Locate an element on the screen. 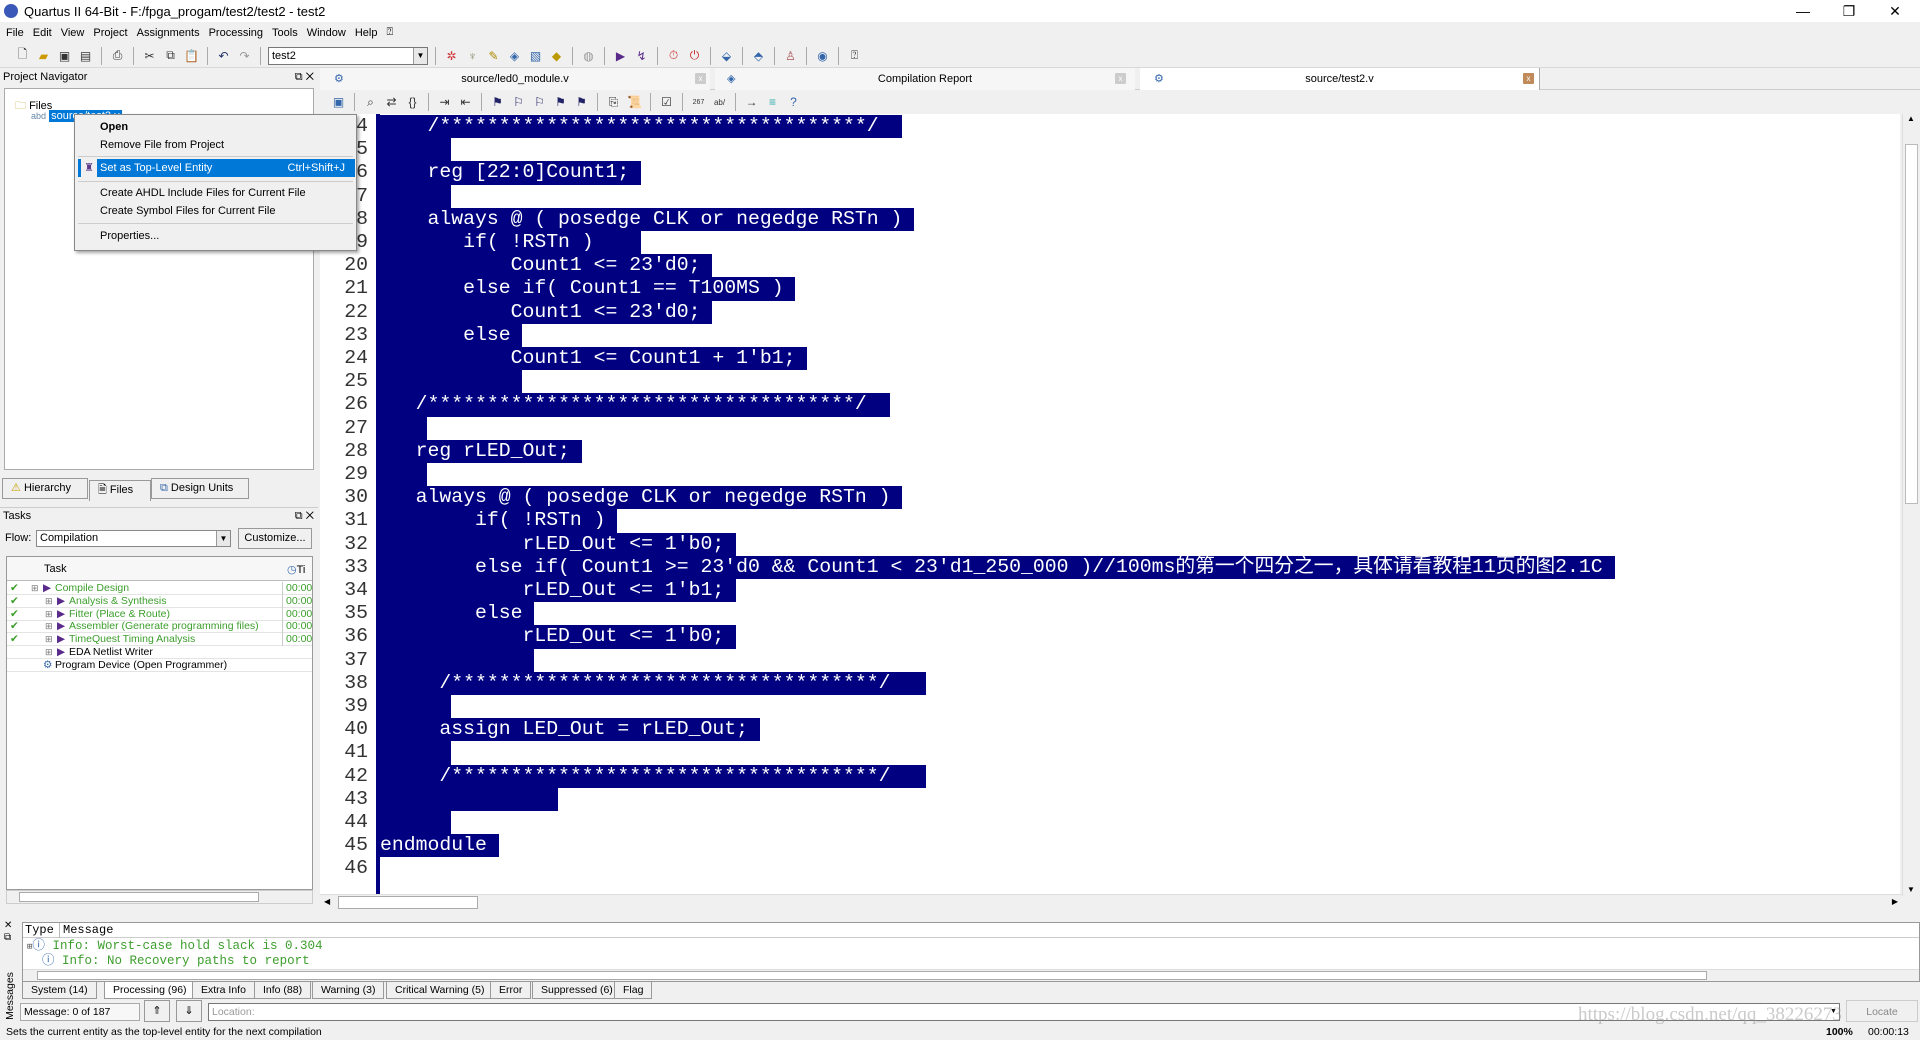 This screenshot has width=1920, height=1040. task-row: ⚙ Program Device (Open Programmer) is located at coordinates (159, 665).